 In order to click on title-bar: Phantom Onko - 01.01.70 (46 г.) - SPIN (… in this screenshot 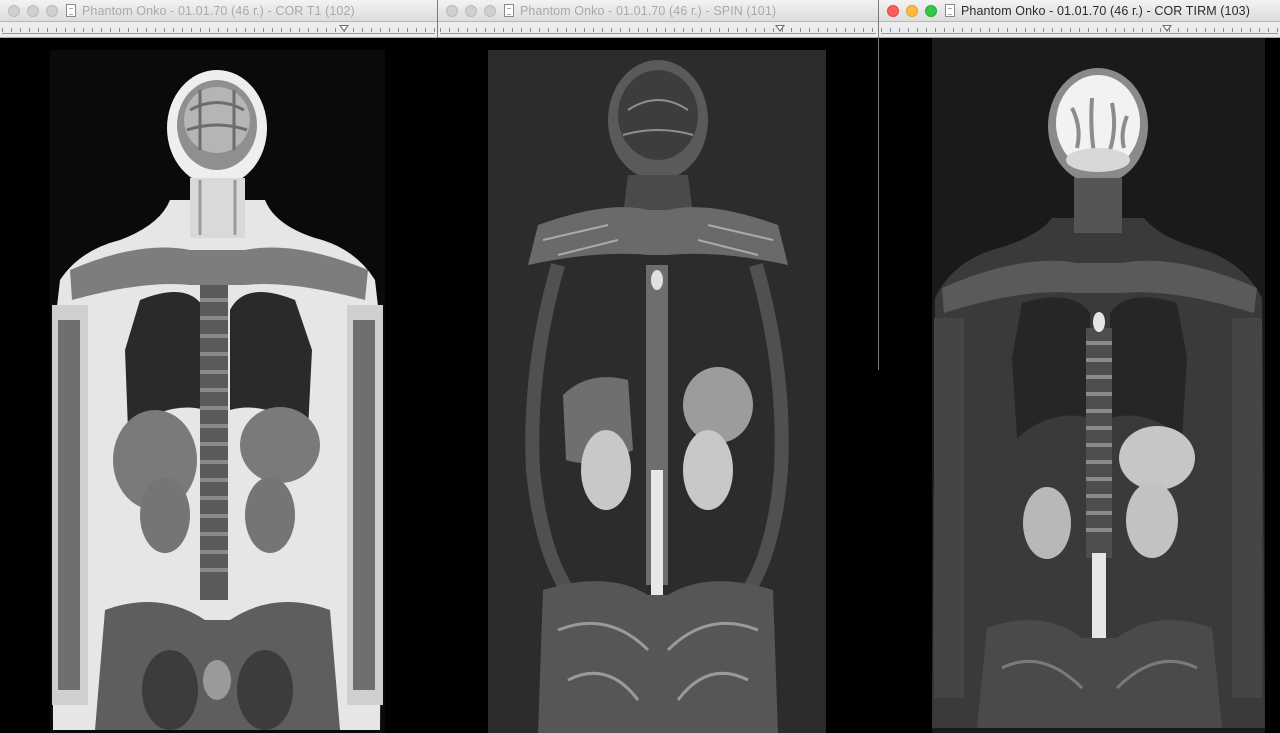, I will do `click(658, 11)`.